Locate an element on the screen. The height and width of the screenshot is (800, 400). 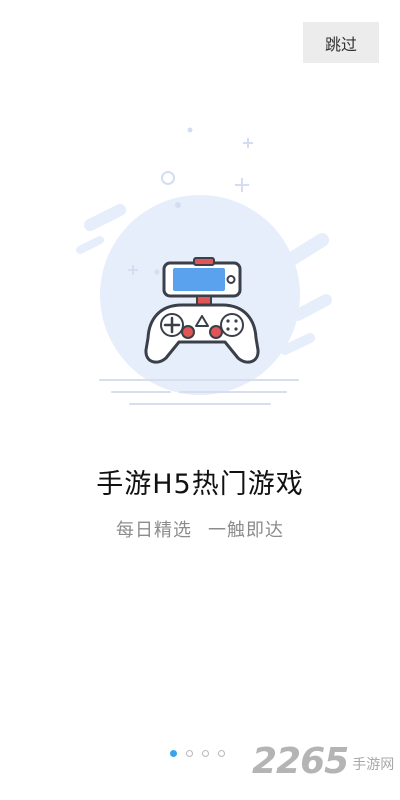
page-indicator is located at coordinates (197, 753).